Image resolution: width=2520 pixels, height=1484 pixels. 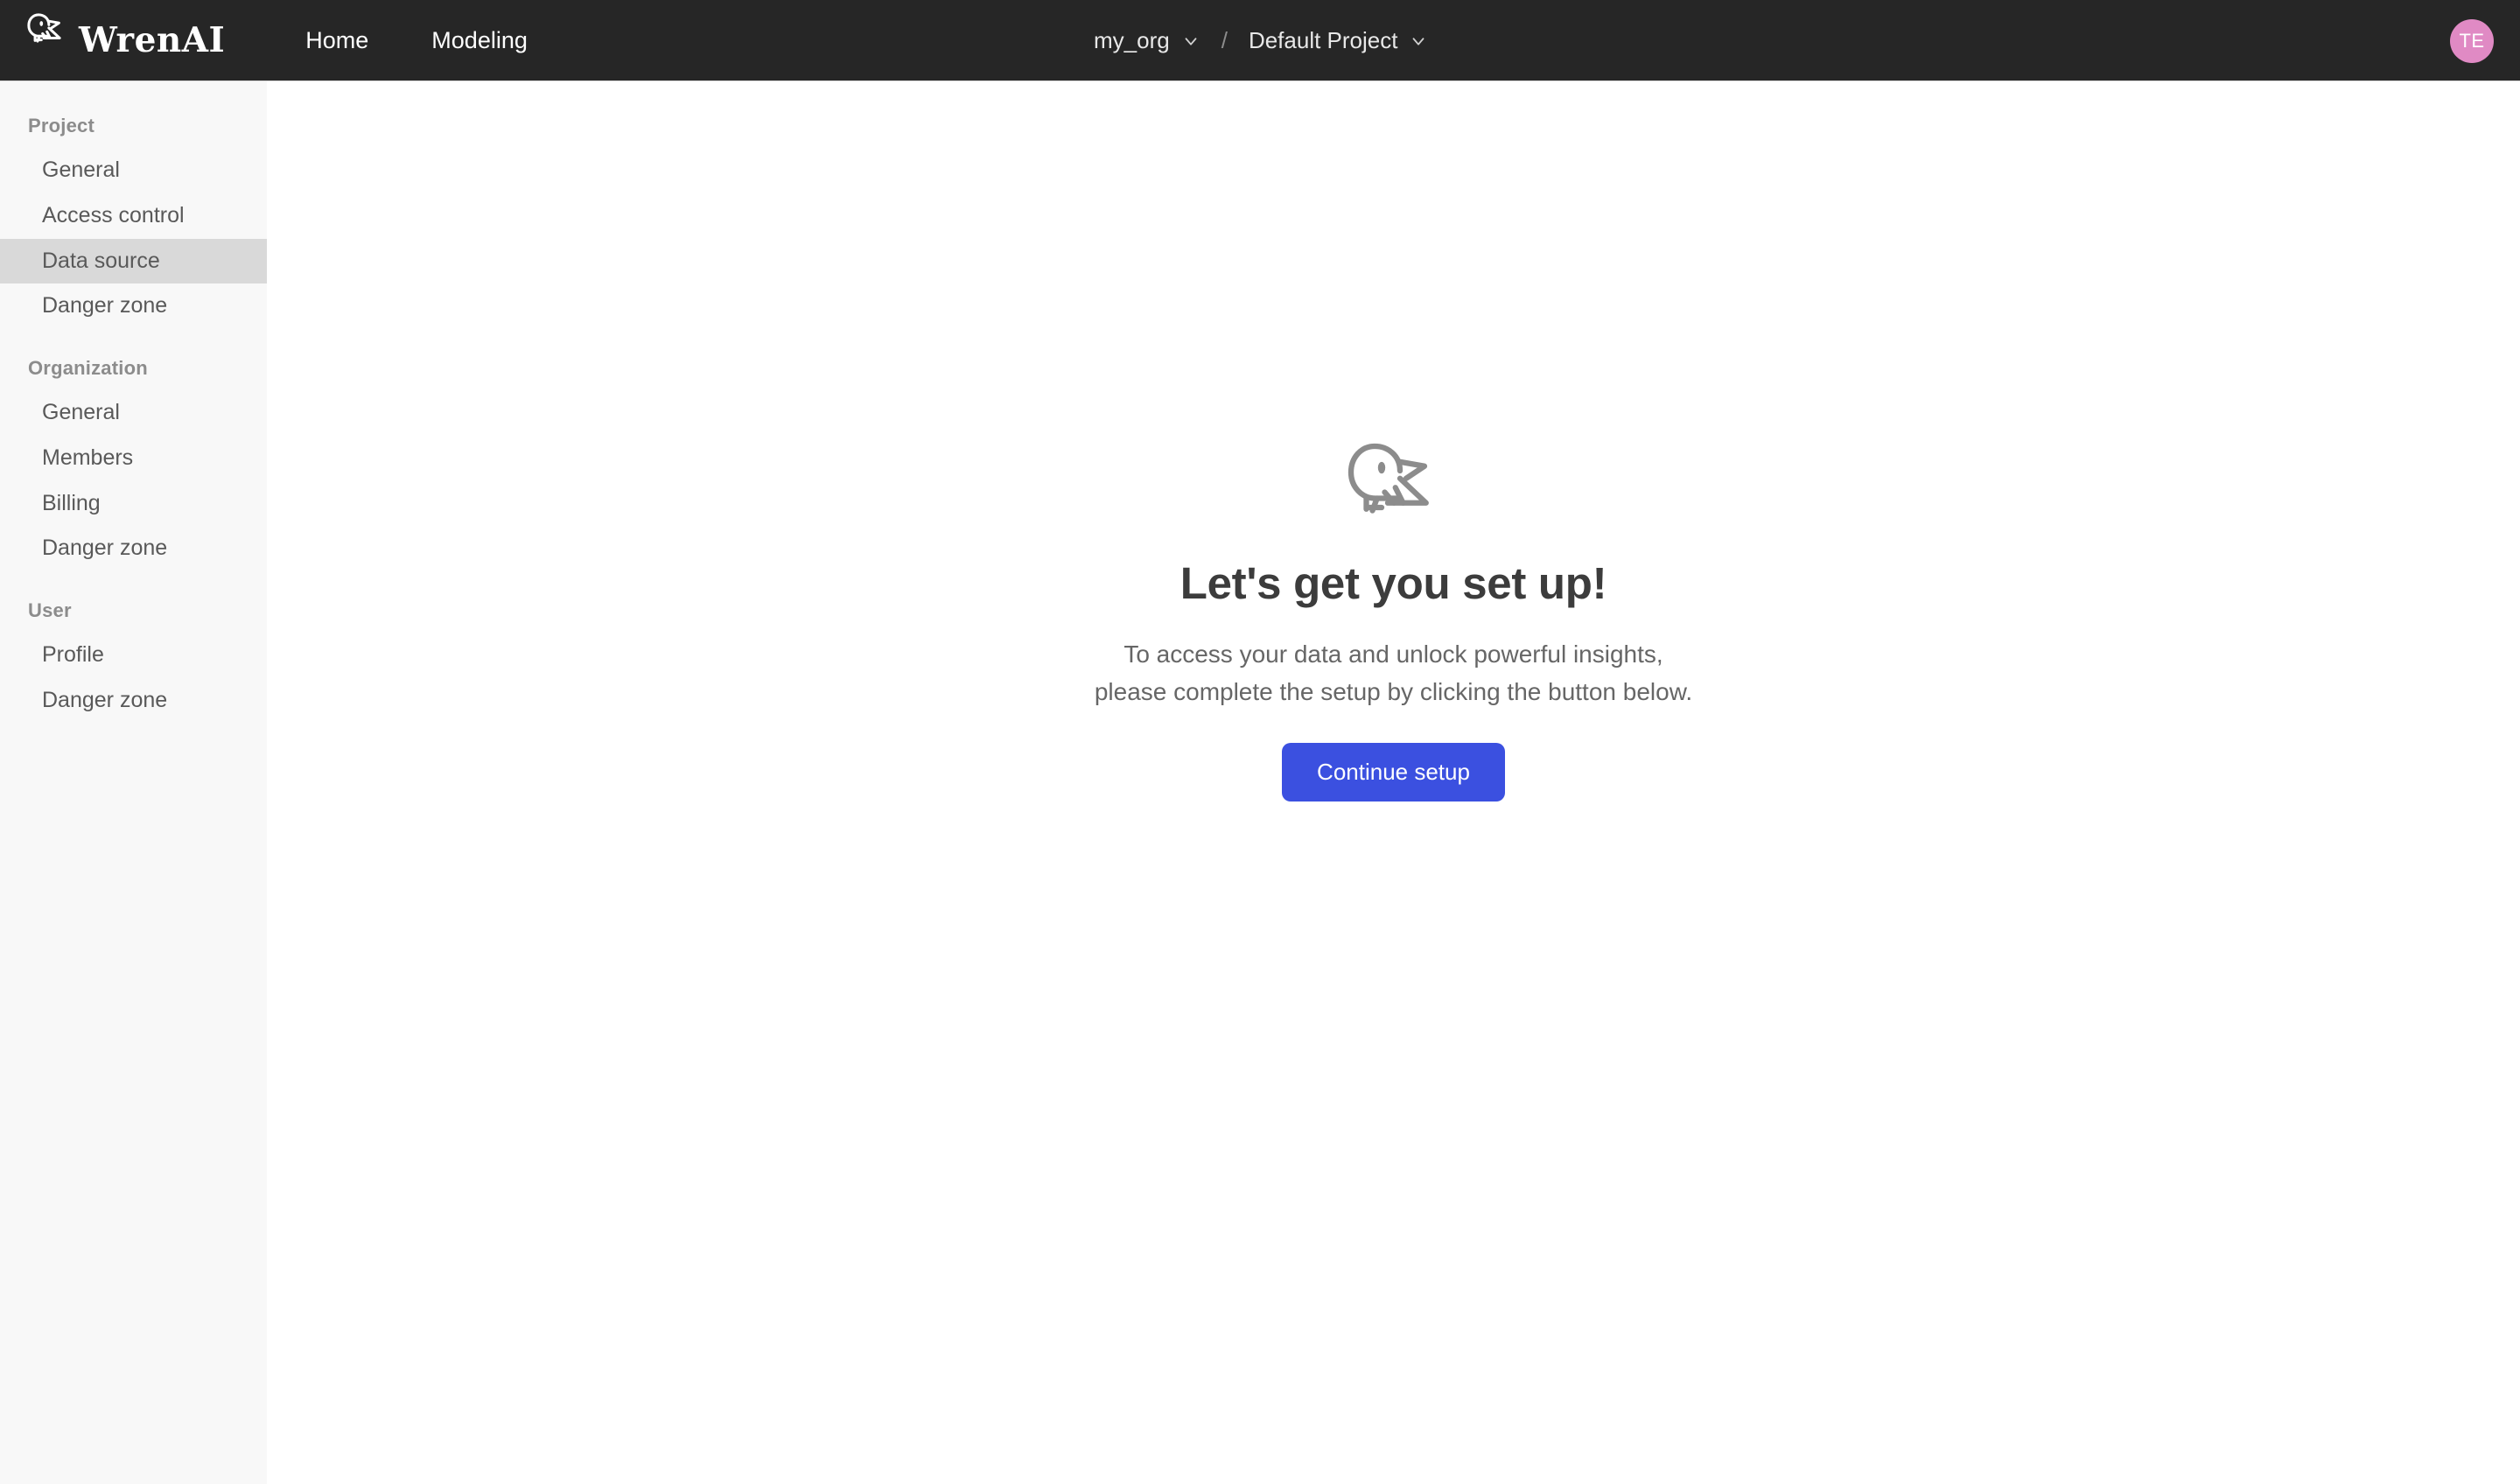 I want to click on page-title: Let's get you set up!, so click(x=1393, y=583).